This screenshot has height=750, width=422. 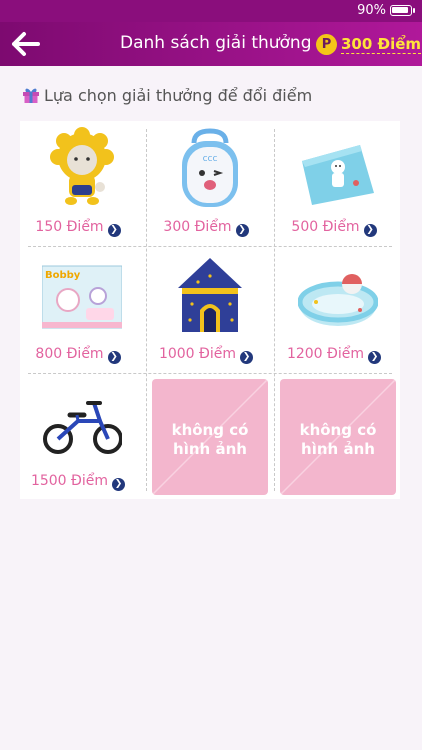 I want to click on battery-icon, so click(x=402, y=10).